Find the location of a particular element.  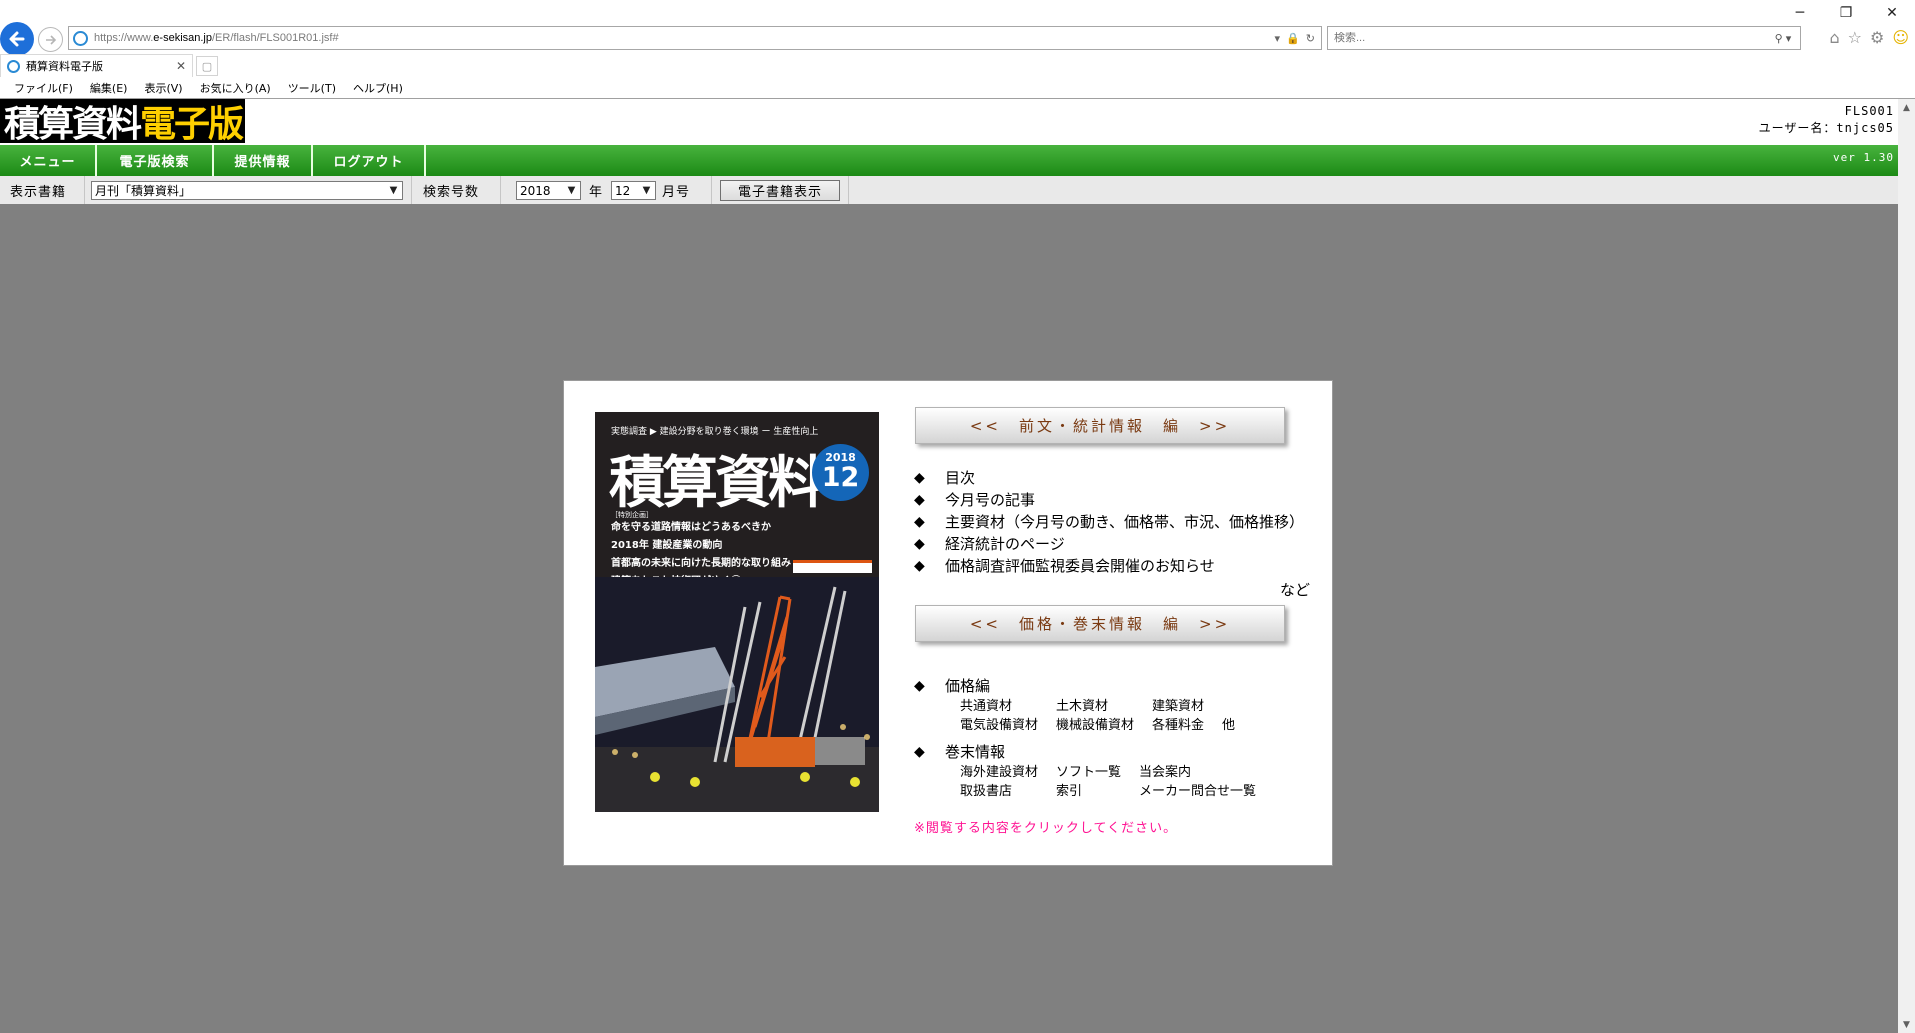

appendix-item: ソフト一覧 is located at coordinates (1097, 772).